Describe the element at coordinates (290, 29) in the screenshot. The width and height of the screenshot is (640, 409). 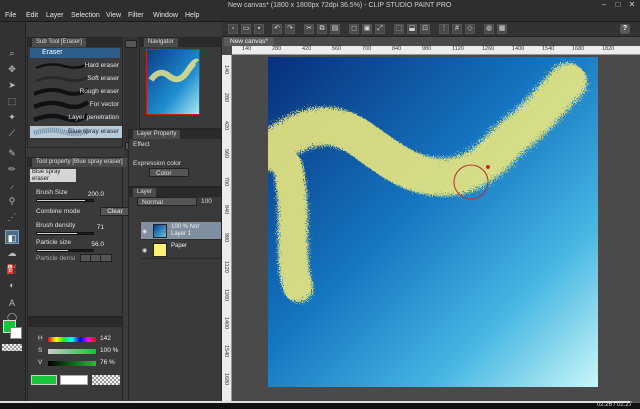
I see `redo-icon: ↷` at that location.